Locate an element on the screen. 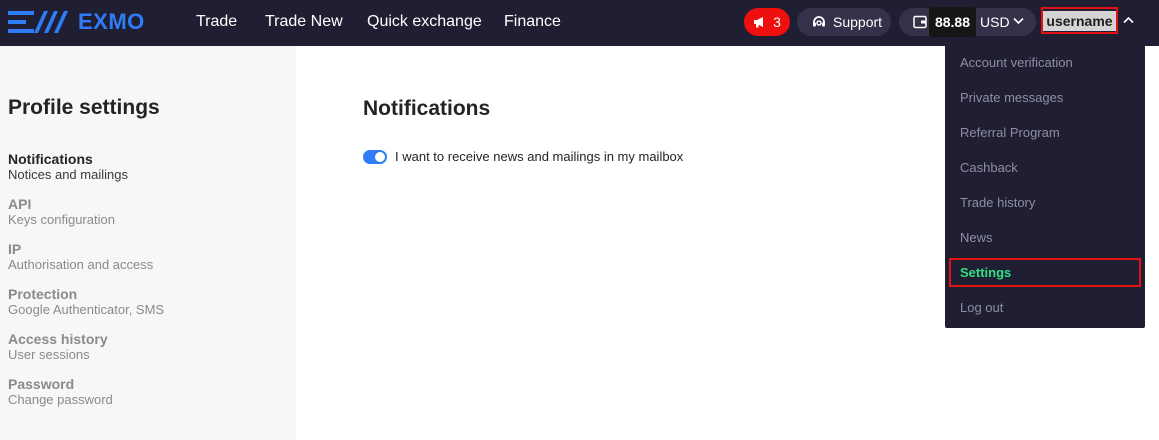 The width and height of the screenshot is (1159, 440). page-title: Notifications is located at coordinates (427, 108).